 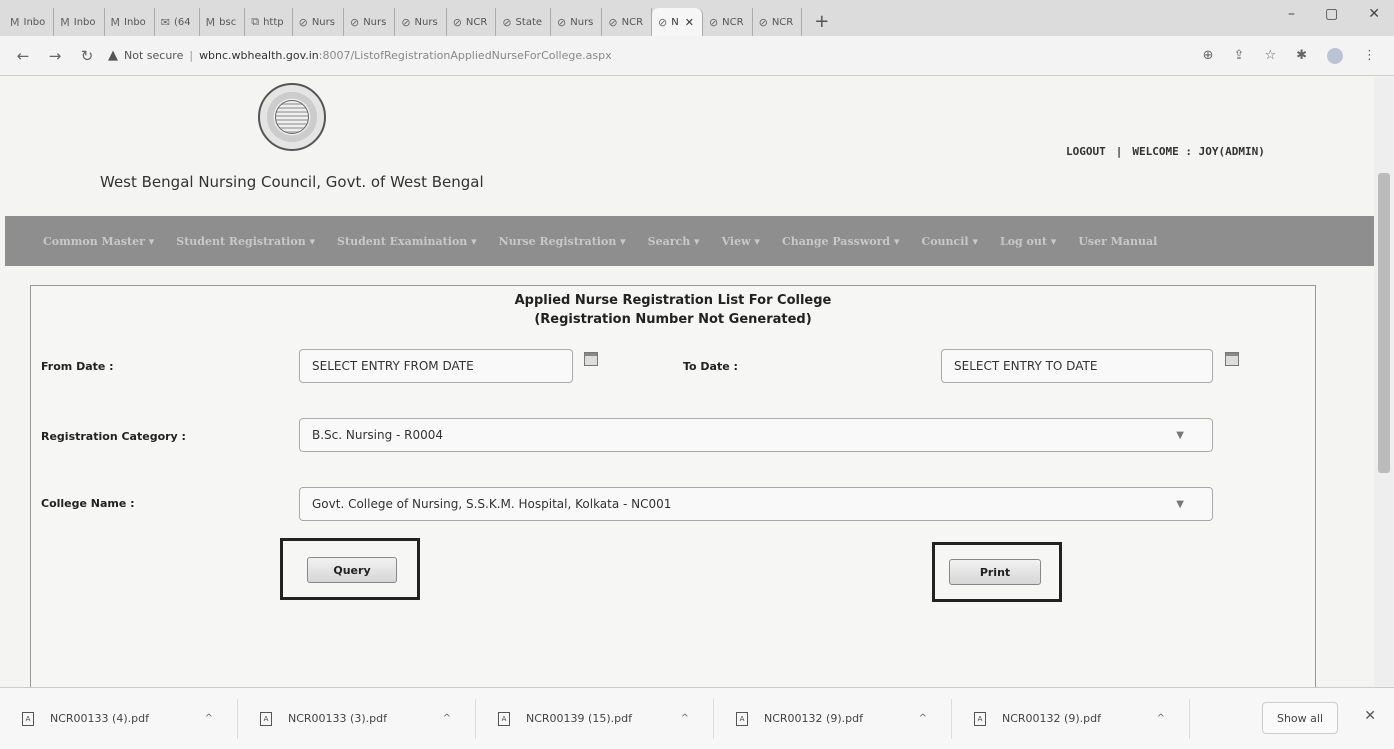 What do you see at coordinates (1299, 718) in the screenshot?
I see `show-all-button: Show all` at bounding box center [1299, 718].